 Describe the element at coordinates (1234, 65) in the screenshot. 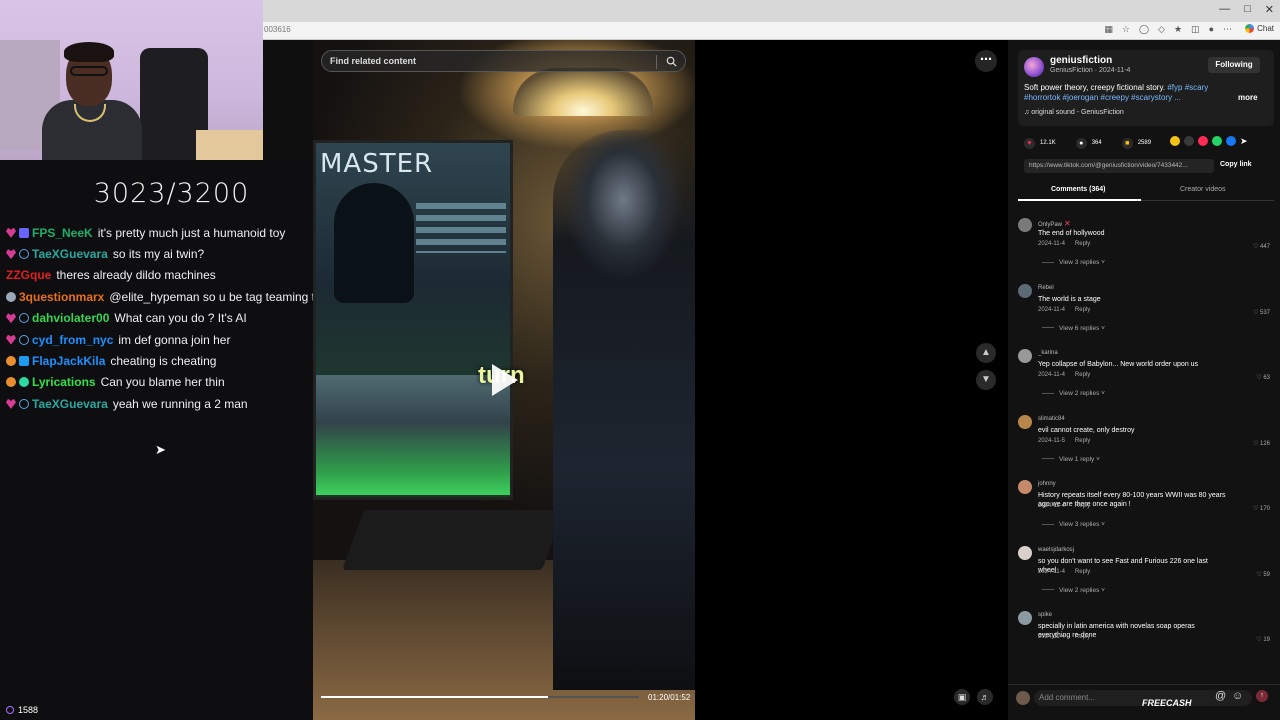

I see `following-button: Following` at that location.